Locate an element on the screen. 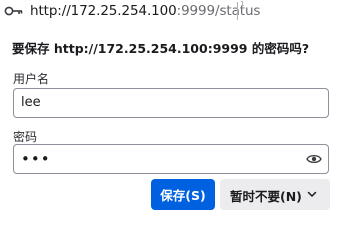 The width and height of the screenshot is (340, 240). not-now-button: 暂时不要(N) is located at coordinates (275, 194).